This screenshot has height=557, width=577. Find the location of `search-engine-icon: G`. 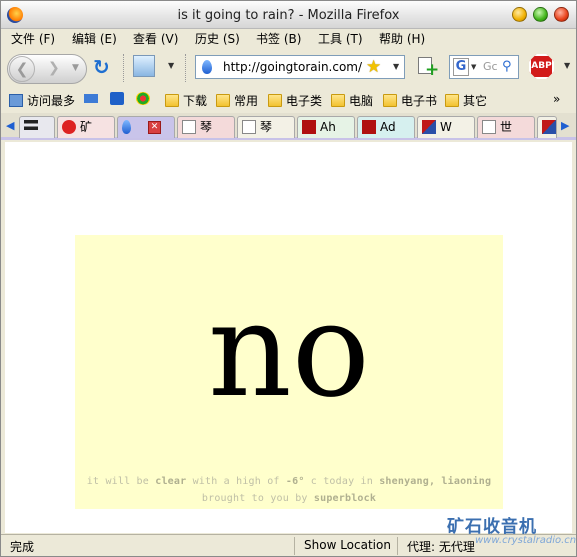

search-engine-icon: G is located at coordinates (461, 67).